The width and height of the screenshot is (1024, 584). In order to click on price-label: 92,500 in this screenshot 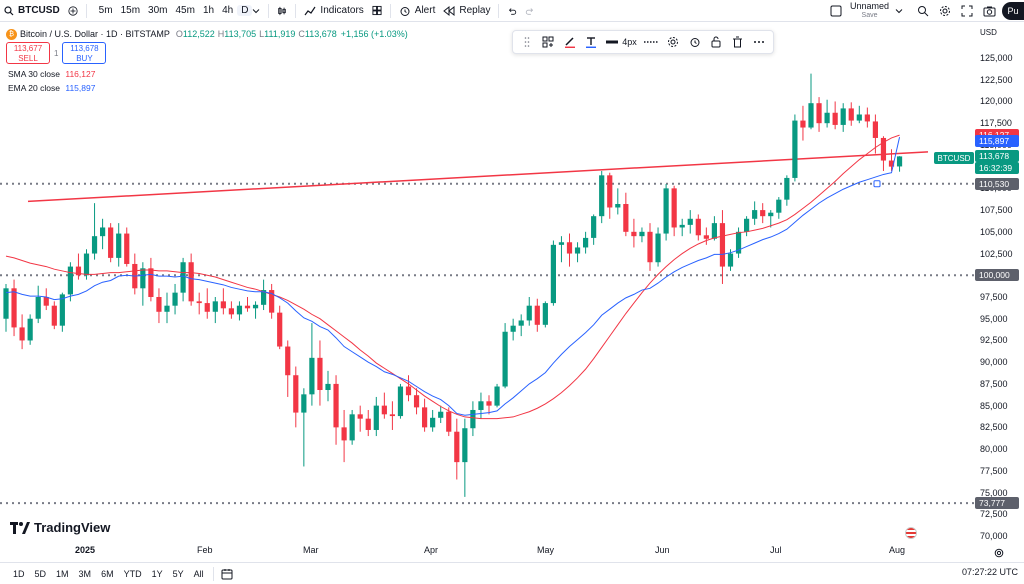, I will do `click(994, 340)`.